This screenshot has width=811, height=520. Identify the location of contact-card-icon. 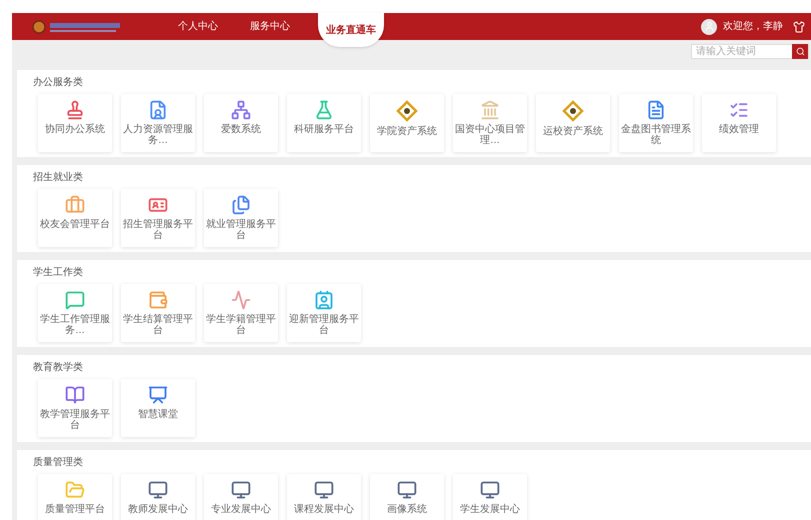
(324, 300).